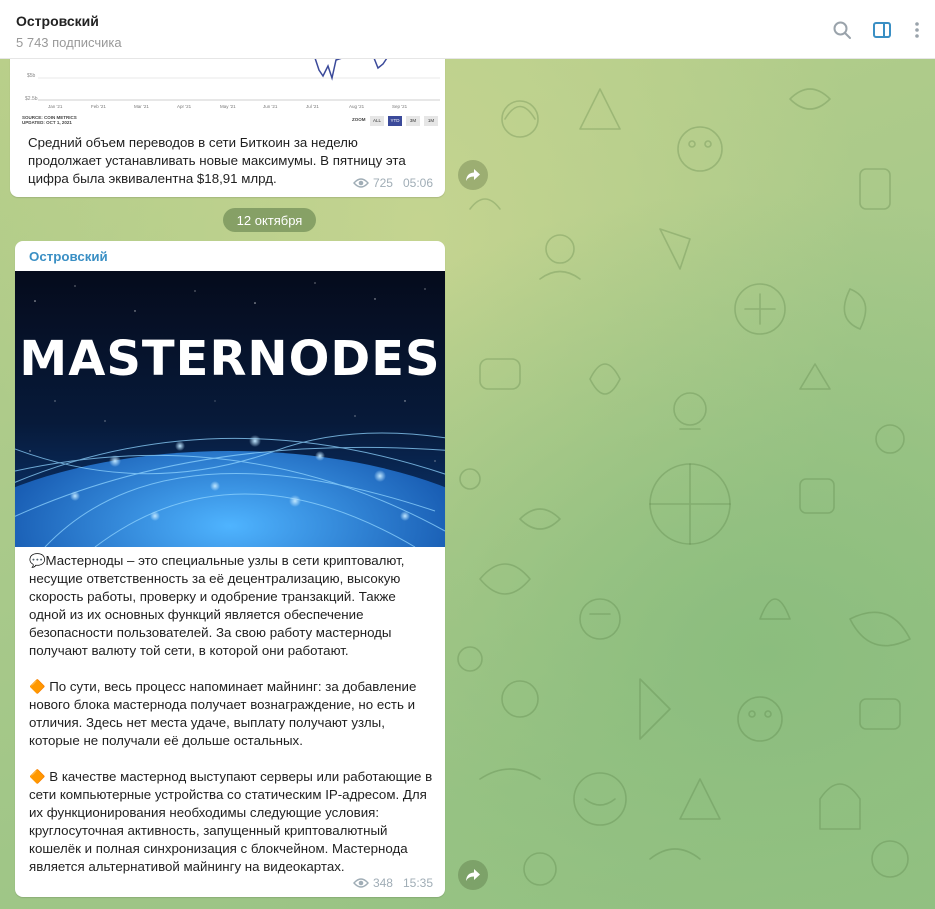 The image size is (935, 909). I want to click on chart-xlabel: Apr '21, so click(184, 106).